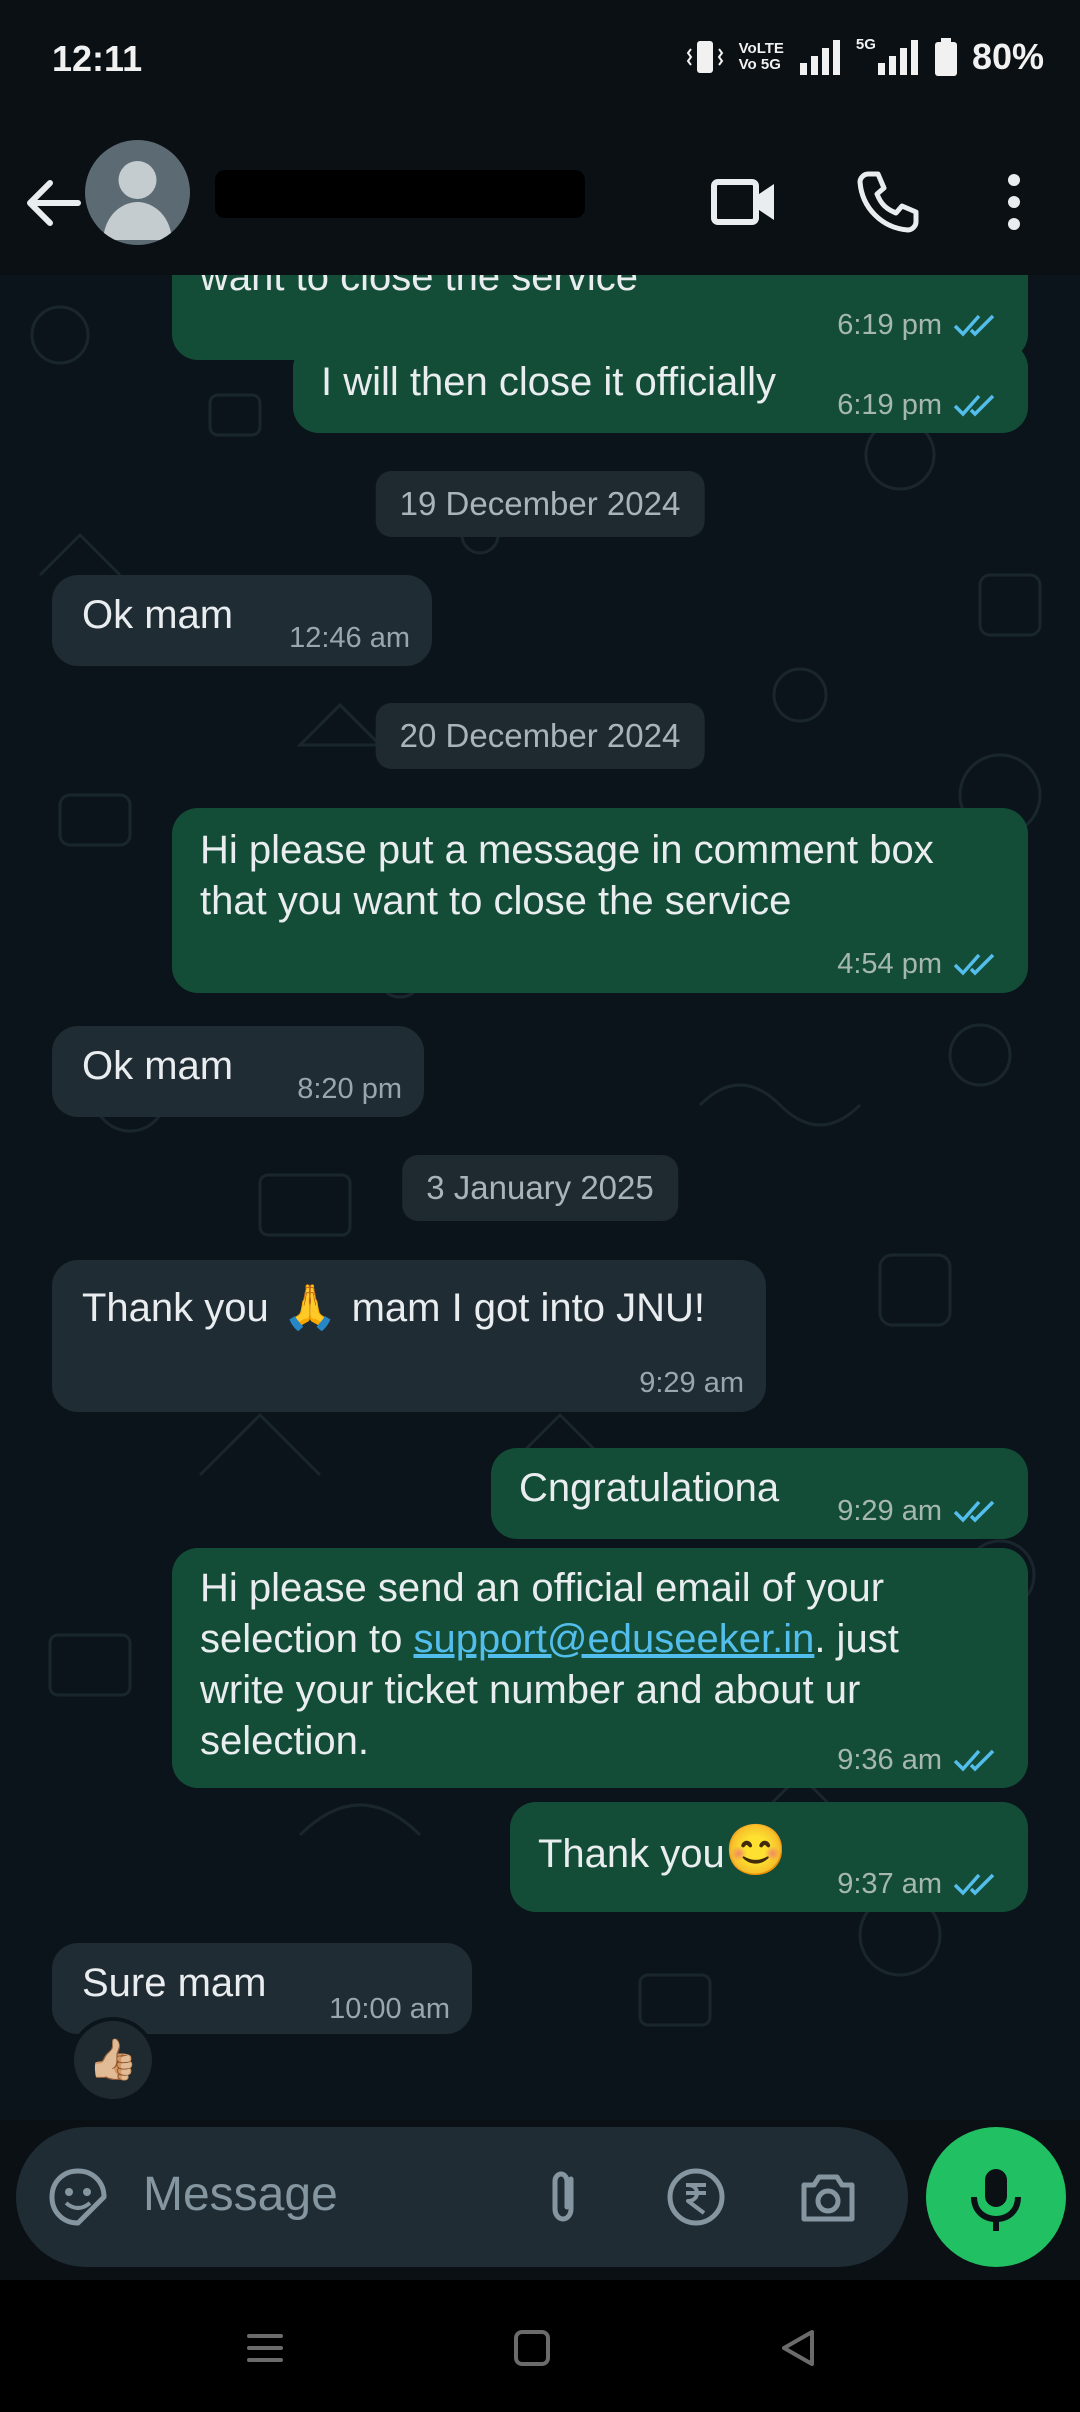 The image size is (1080, 2412). I want to click on message-outgoing: I will then close it officially 6:19 pm, so click(660, 387).